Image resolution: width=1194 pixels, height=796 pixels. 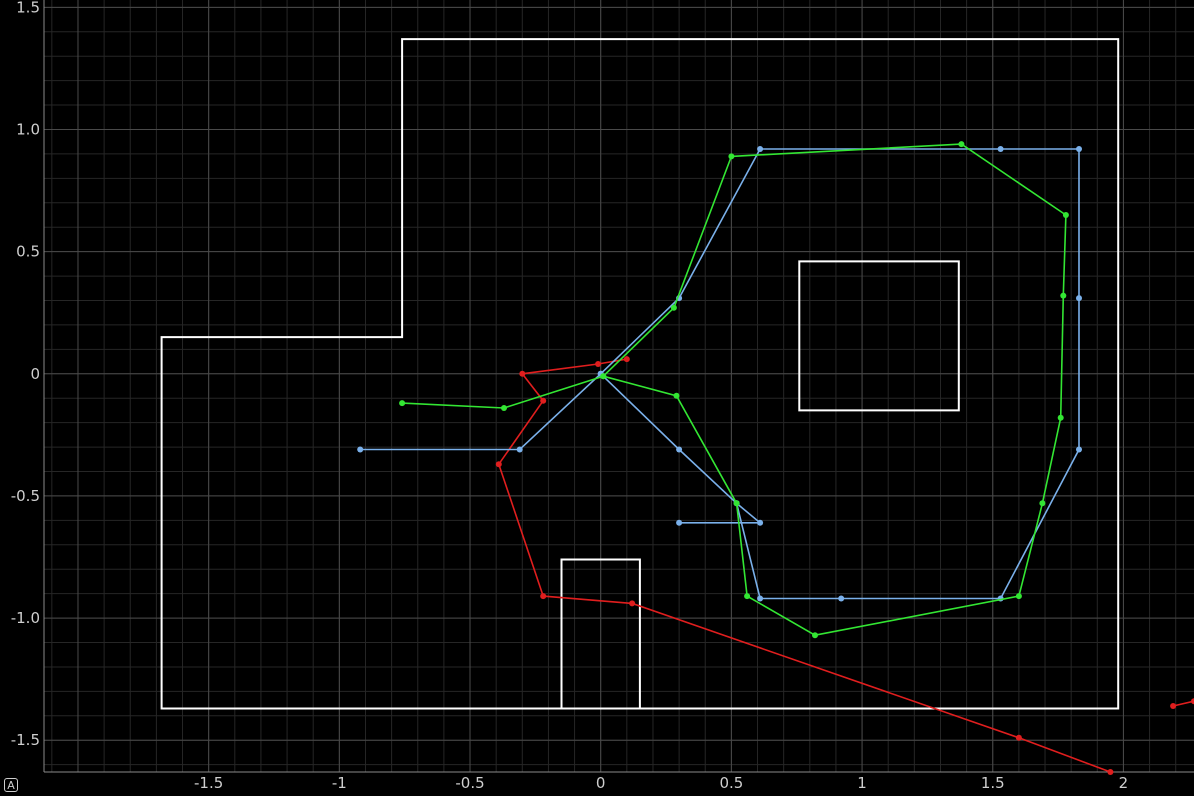 I want to click on x-tick-label: 2, so click(x=1124, y=783).